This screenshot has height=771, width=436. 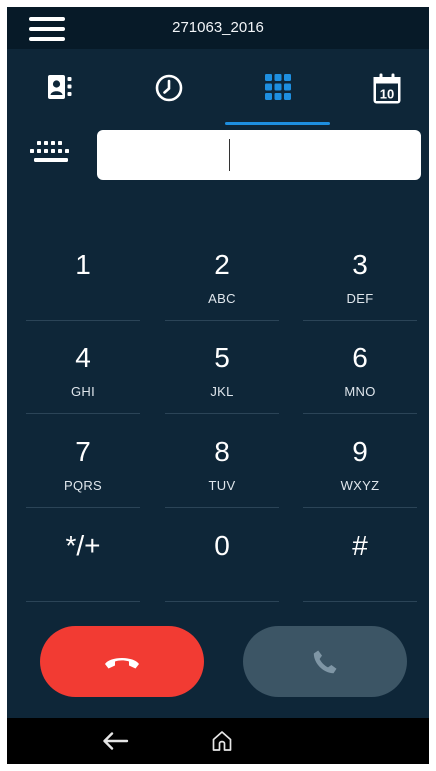 I want to click on call-button, so click(x=325, y=661).